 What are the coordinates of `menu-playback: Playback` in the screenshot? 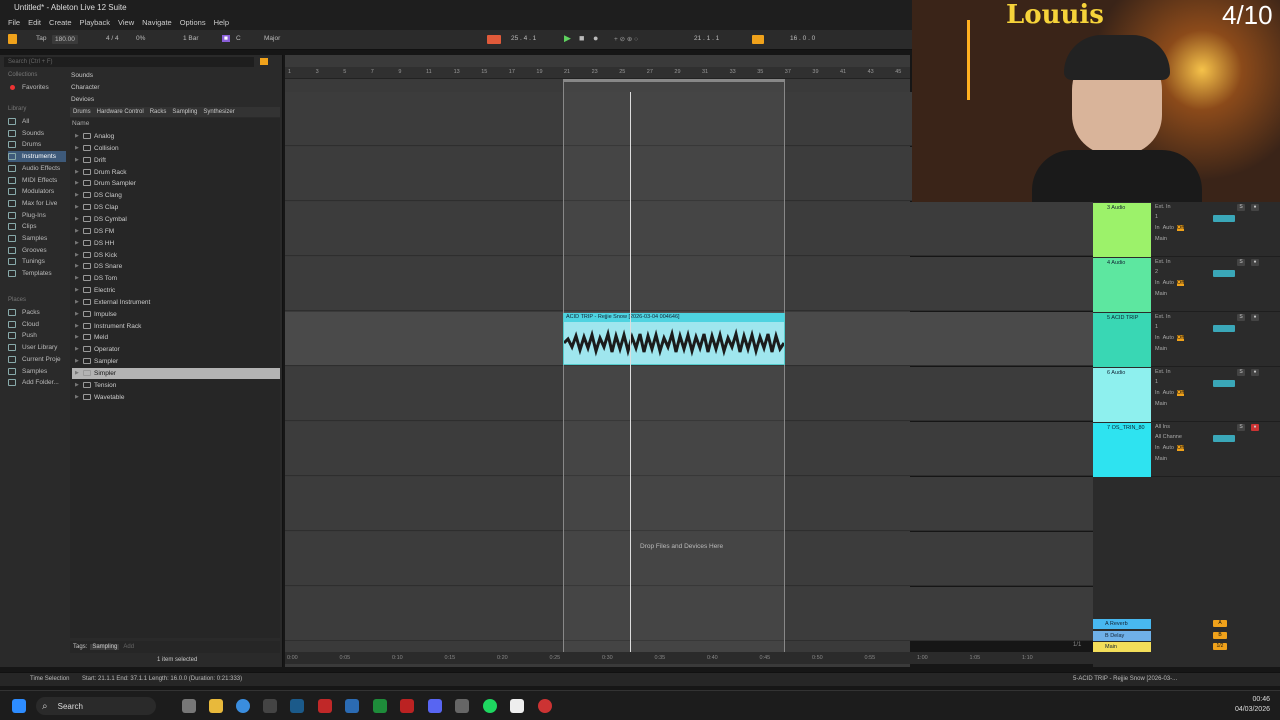 It's located at (95, 22).